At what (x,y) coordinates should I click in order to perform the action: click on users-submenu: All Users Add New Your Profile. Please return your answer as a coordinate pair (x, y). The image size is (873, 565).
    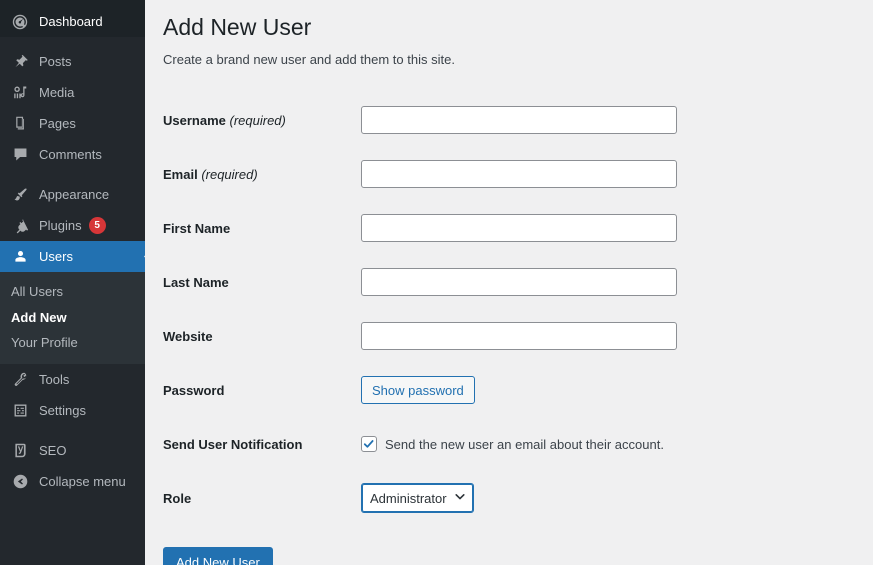
    Looking at the image, I should click on (72, 318).